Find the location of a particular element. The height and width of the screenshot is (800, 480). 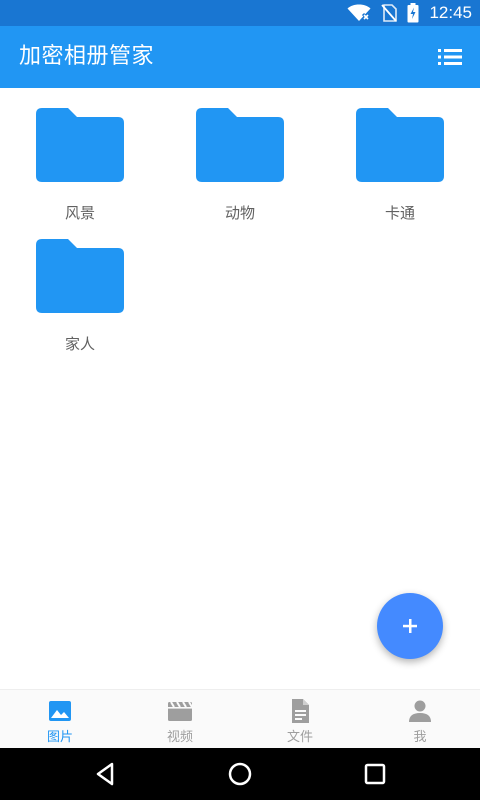

list-menu-button is located at coordinates (450, 57).